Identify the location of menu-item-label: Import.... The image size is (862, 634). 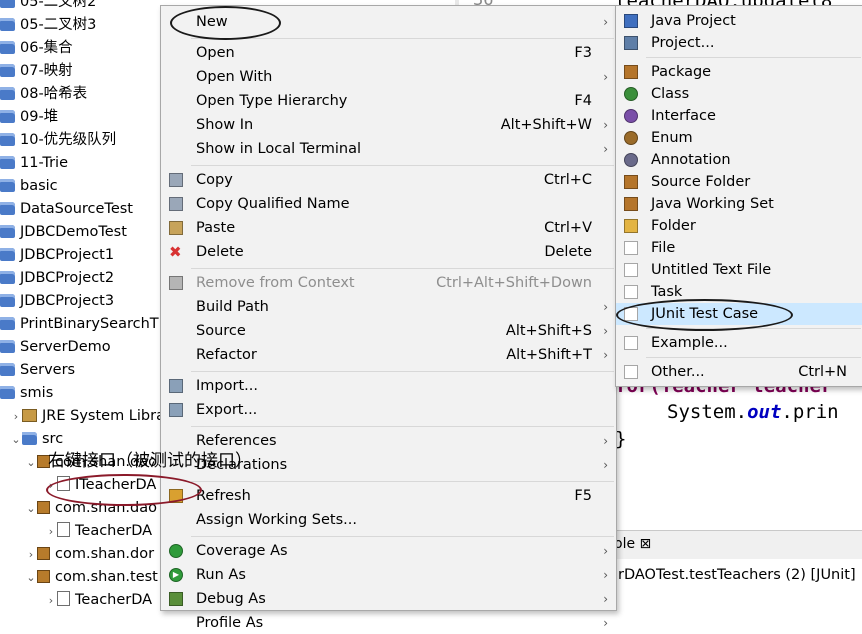
(227, 386).